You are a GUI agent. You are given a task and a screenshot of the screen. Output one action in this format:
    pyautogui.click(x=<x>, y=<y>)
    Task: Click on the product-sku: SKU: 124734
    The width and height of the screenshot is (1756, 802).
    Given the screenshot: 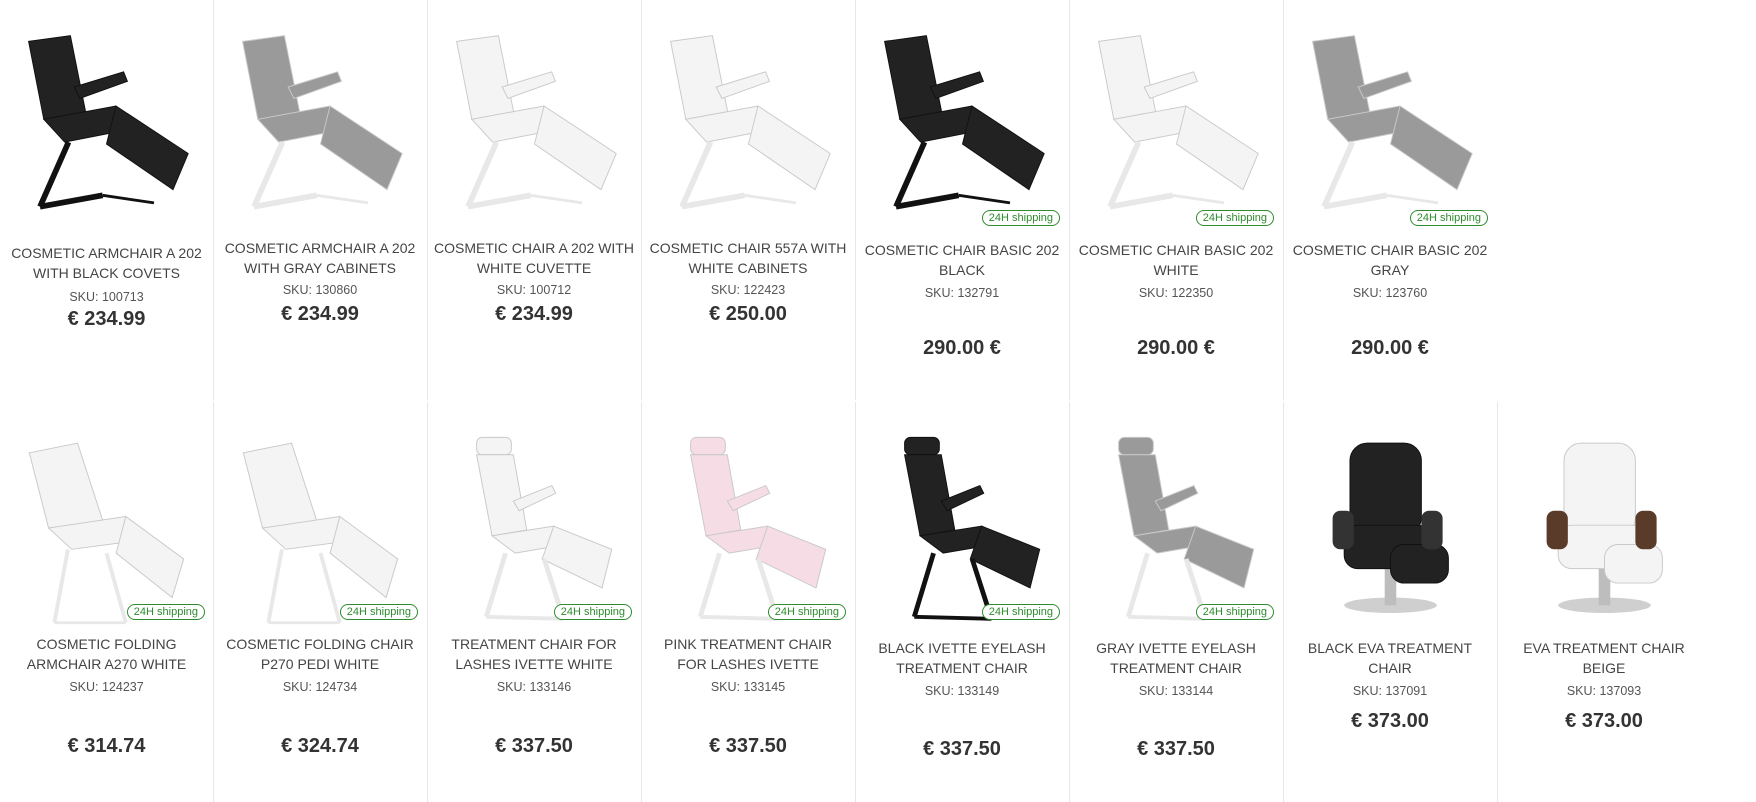 What is the action you would take?
    pyautogui.click(x=320, y=687)
    